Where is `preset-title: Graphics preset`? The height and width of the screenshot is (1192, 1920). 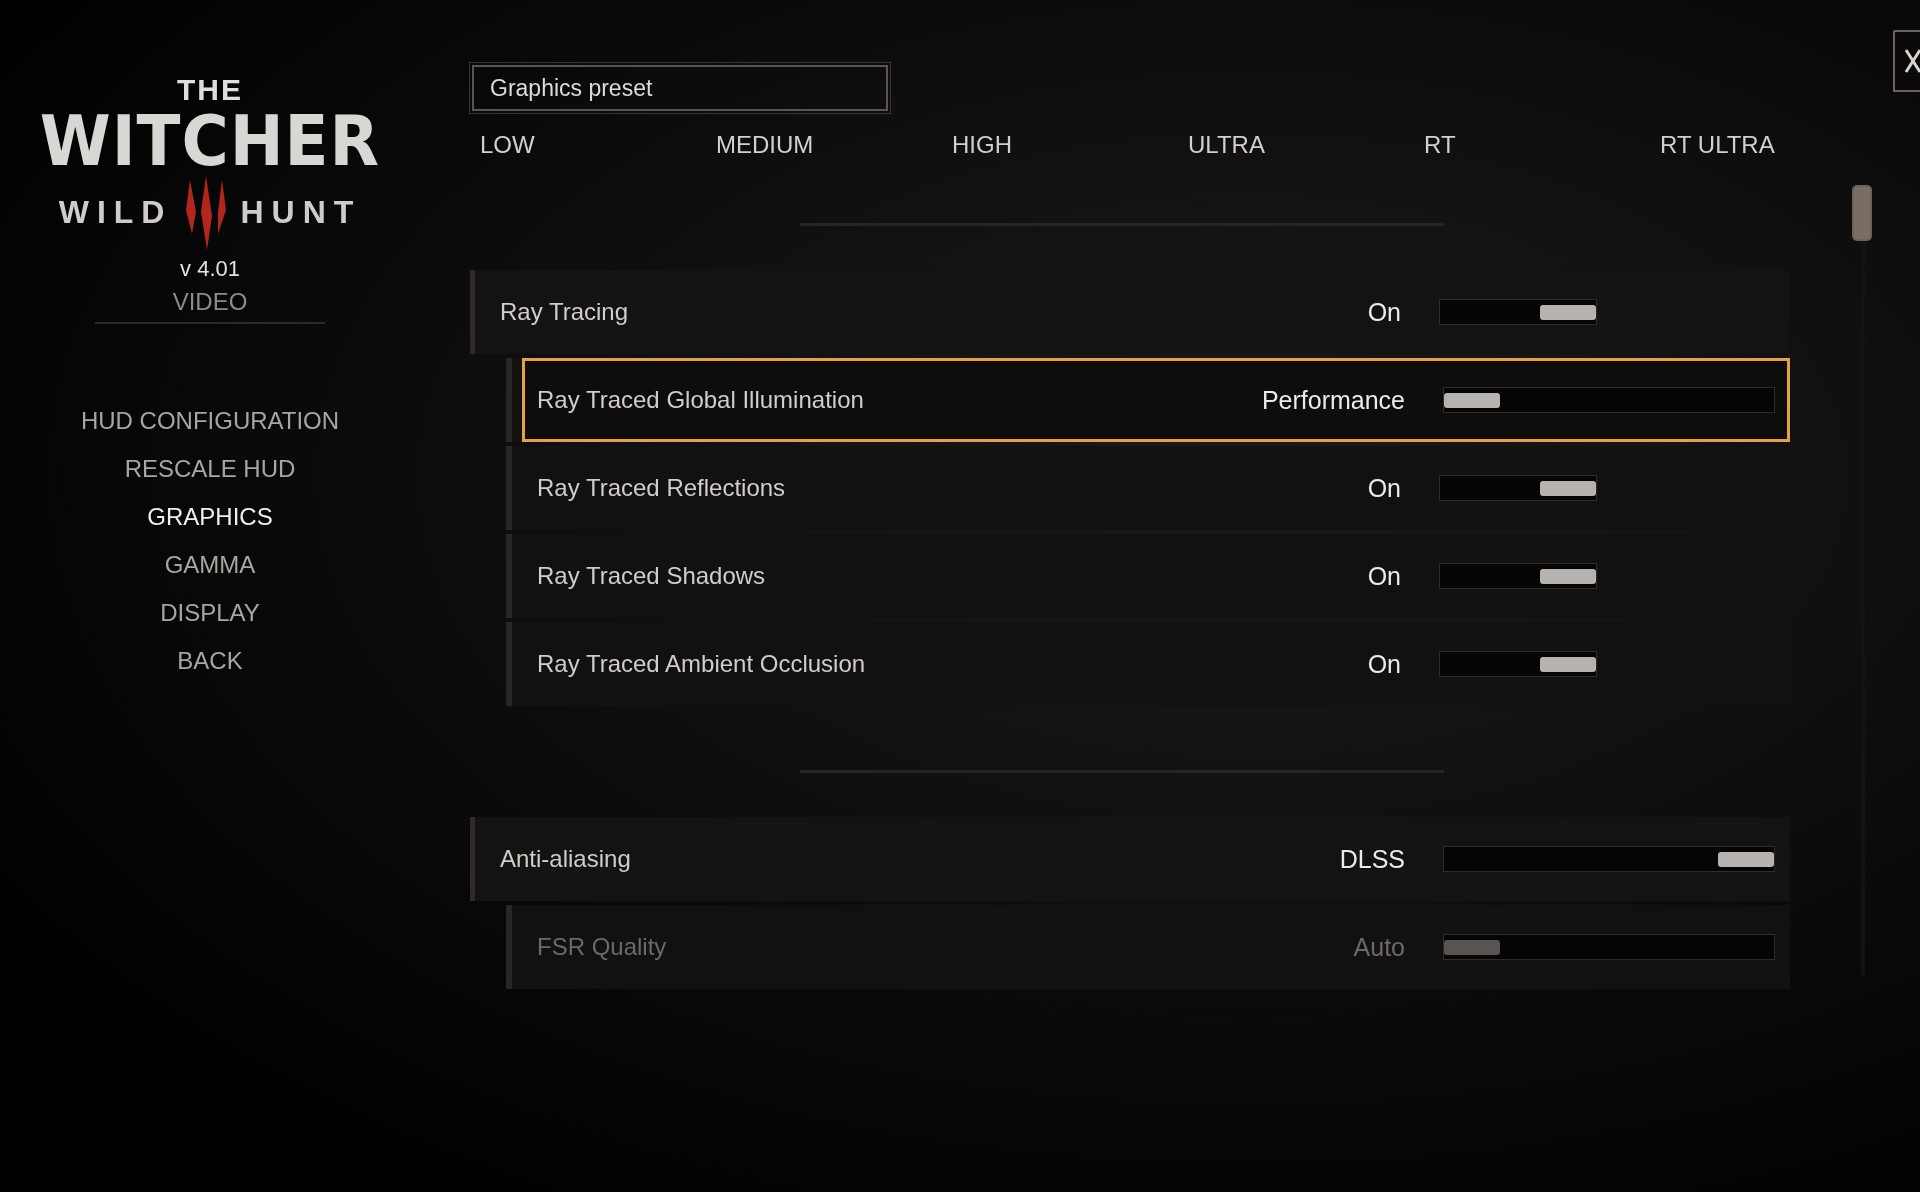 preset-title: Graphics preset is located at coordinates (680, 88).